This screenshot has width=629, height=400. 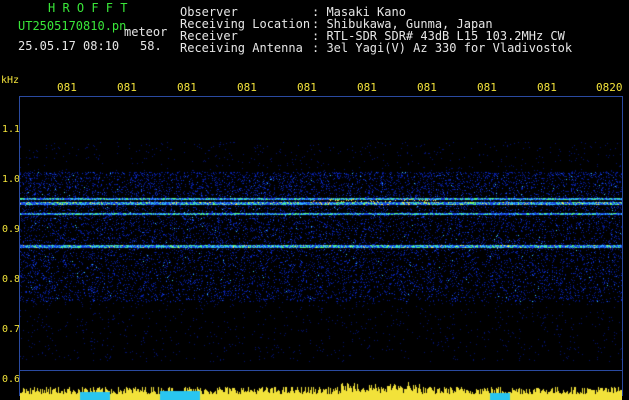 What do you see at coordinates (11, 279) in the screenshot?
I see `y-tick-label: 0.8` at bounding box center [11, 279].